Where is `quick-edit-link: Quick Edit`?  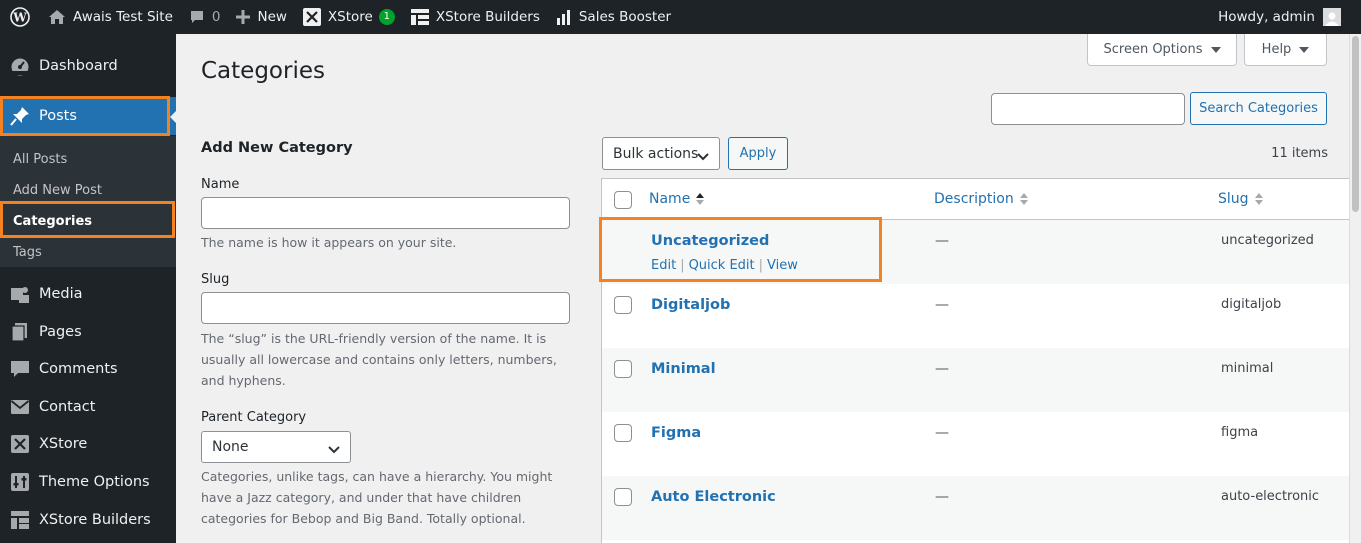
quick-edit-link: Quick Edit is located at coordinates (722, 265).